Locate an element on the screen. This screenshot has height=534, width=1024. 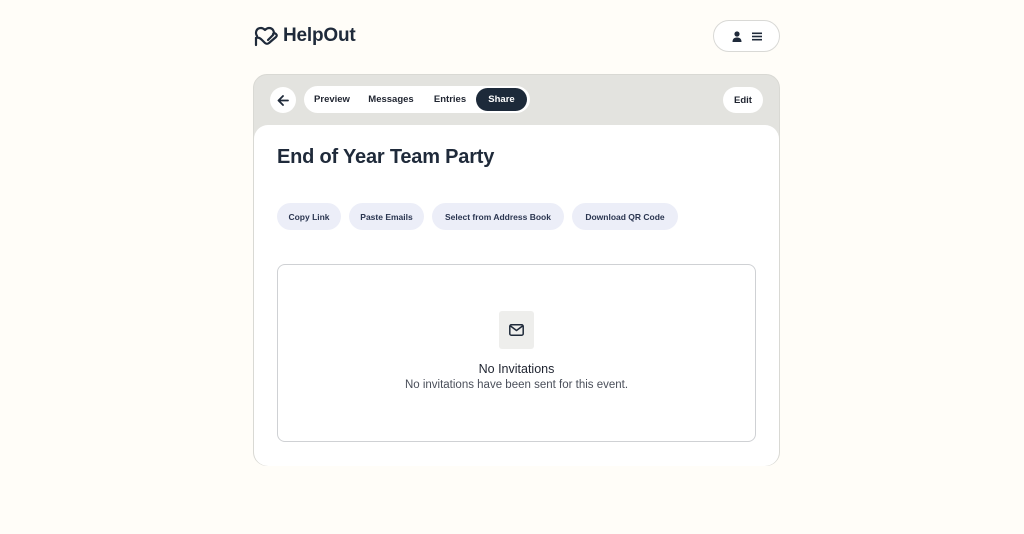
back-button is located at coordinates (283, 100).